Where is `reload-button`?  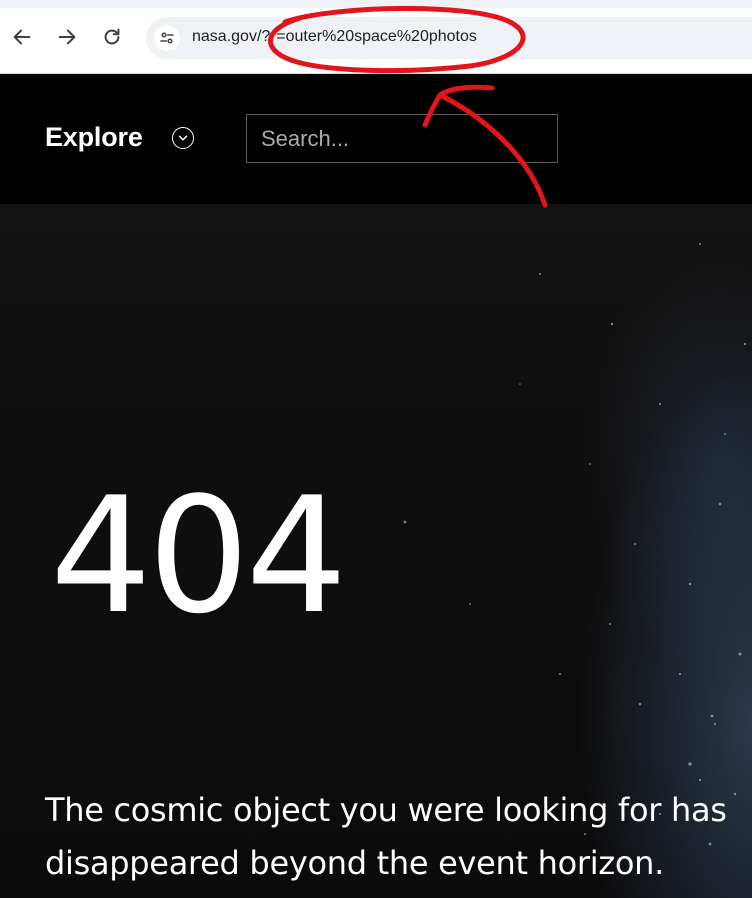
reload-button is located at coordinates (112, 37).